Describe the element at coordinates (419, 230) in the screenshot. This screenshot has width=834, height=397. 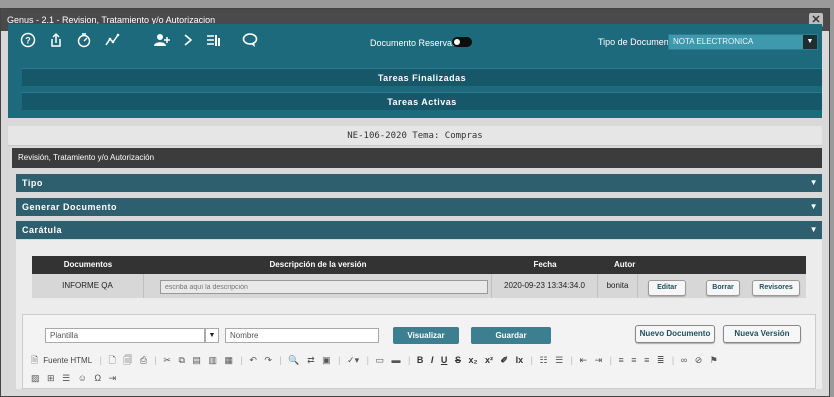
I see `section-caratula: Carátula ▼` at that location.